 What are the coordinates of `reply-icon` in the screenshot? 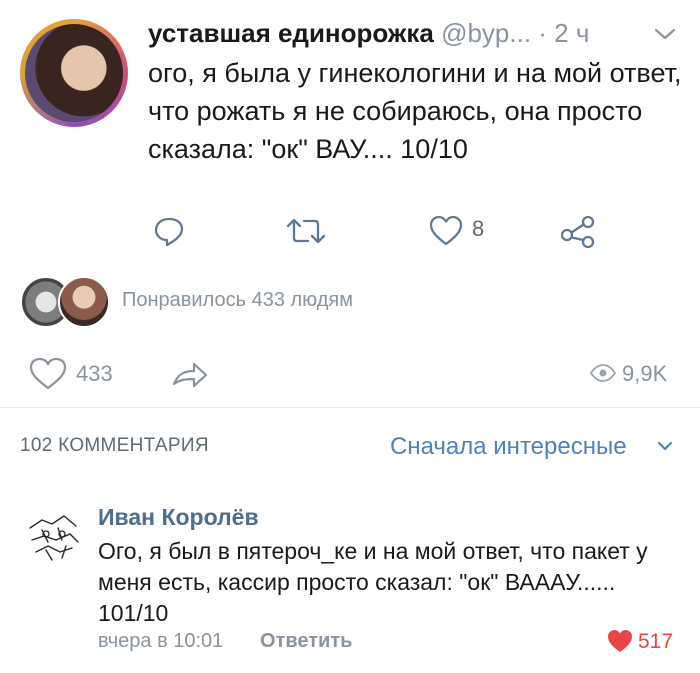 It's located at (169, 231).